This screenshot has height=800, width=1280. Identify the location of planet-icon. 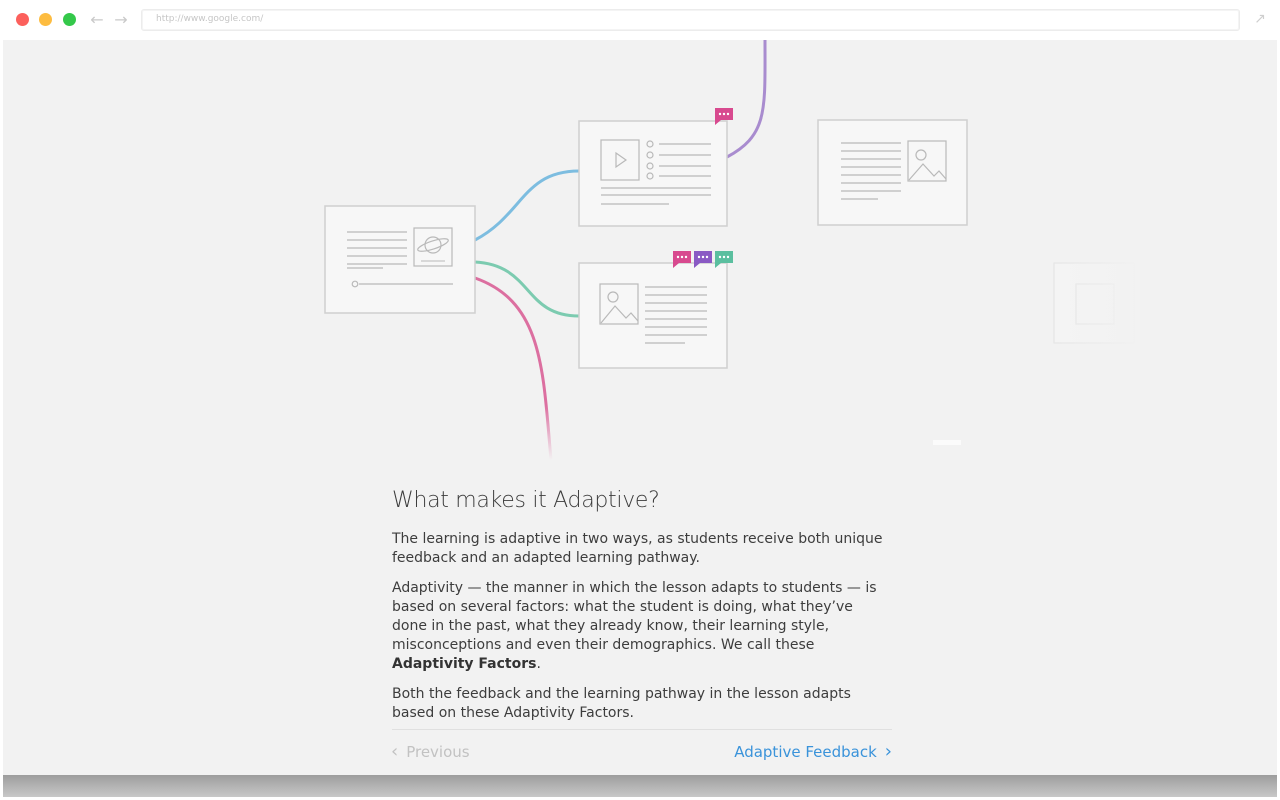
(433, 247).